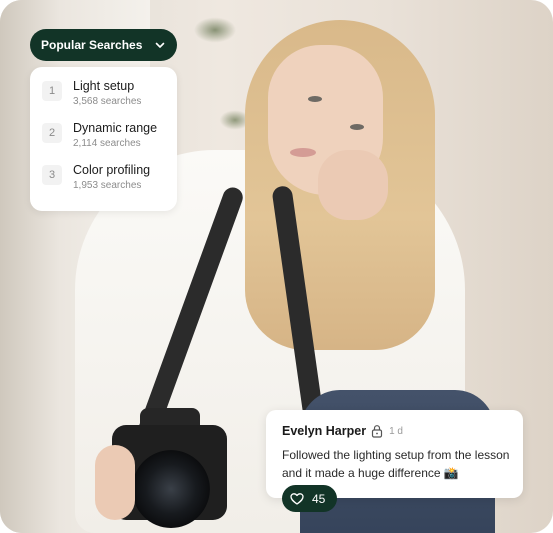  I want to click on search-item: 2 Dynamic range 2,114 searches, so click(105, 141).